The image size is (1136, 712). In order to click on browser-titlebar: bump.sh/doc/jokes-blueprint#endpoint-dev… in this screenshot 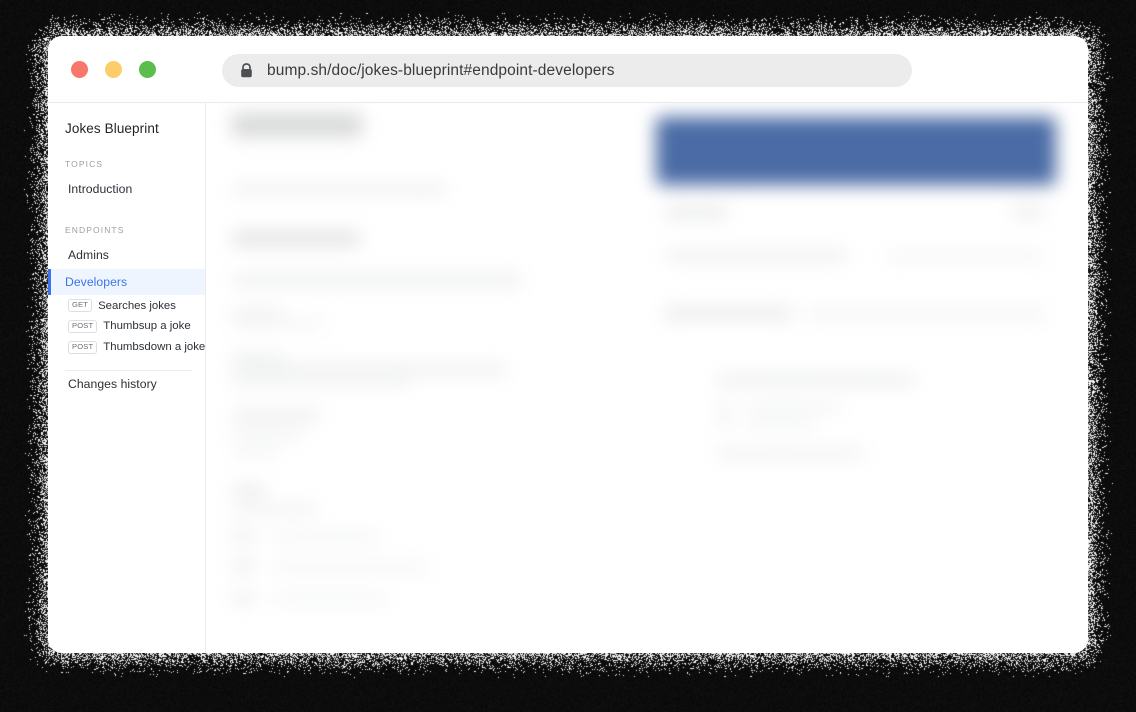, I will do `click(568, 69)`.